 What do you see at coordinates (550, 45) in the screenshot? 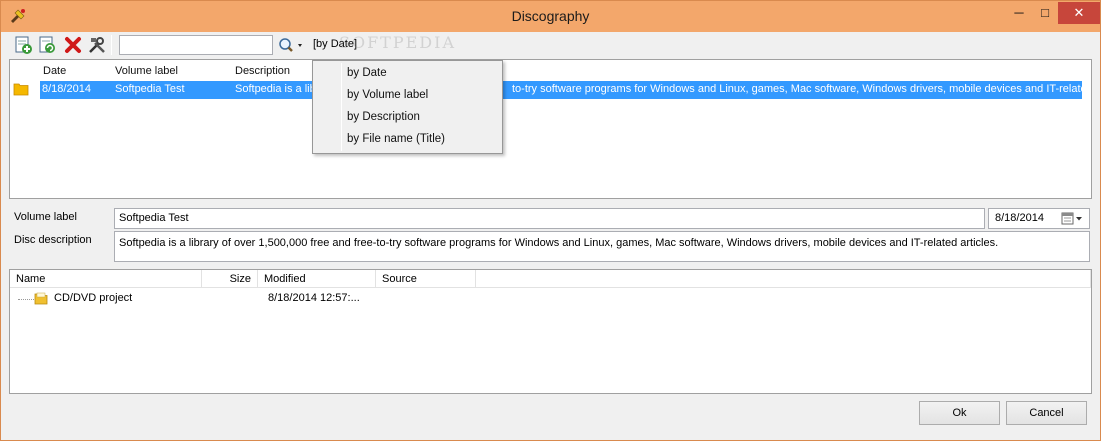
I see `toolbar: [by Date] SOFTPEDIA` at bounding box center [550, 45].